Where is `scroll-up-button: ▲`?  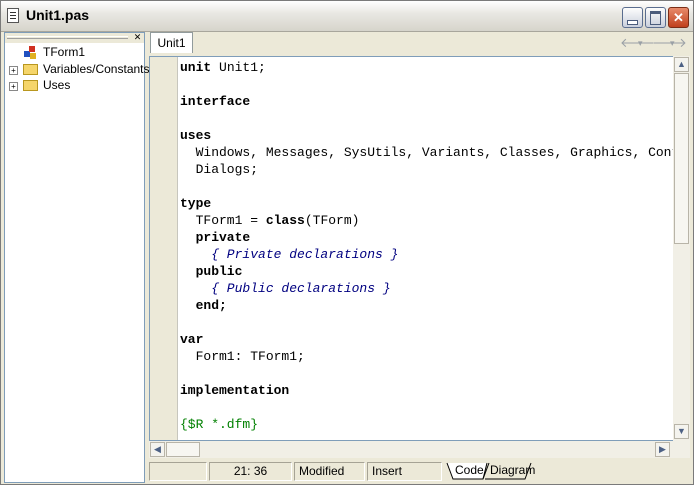 scroll-up-button: ▲ is located at coordinates (681, 64).